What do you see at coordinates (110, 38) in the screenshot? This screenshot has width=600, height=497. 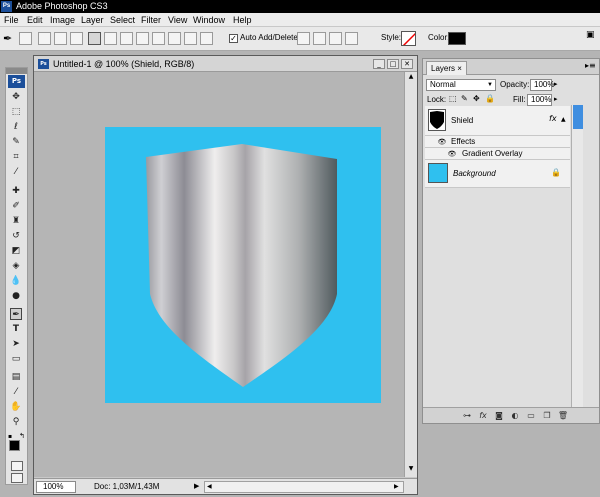 I see `freeform-pen-icon` at bounding box center [110, 38].